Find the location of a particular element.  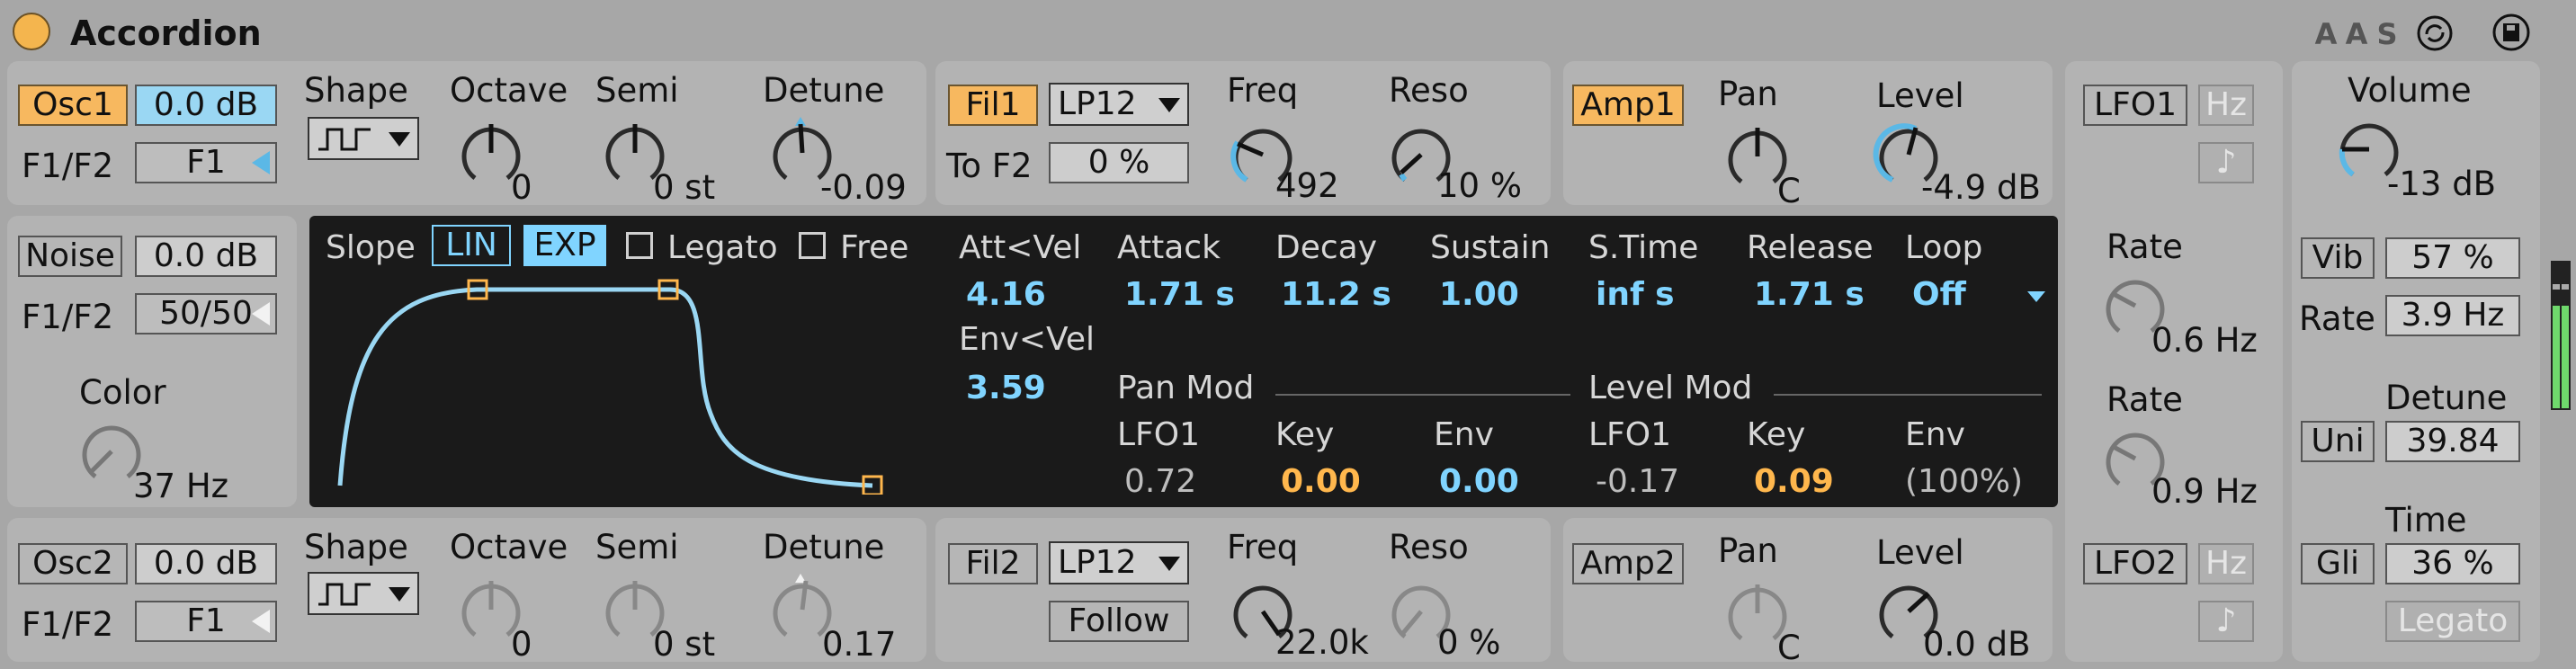

sustain-label: Sustain is located at coordinates (1490, 248).